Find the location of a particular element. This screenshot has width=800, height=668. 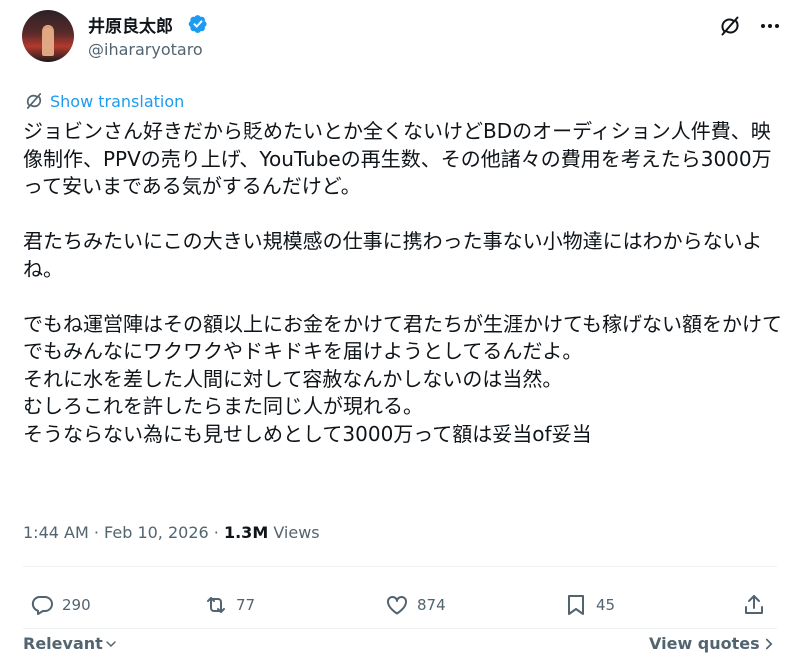

repost-count: 77 is located at coordinates (246, 605).